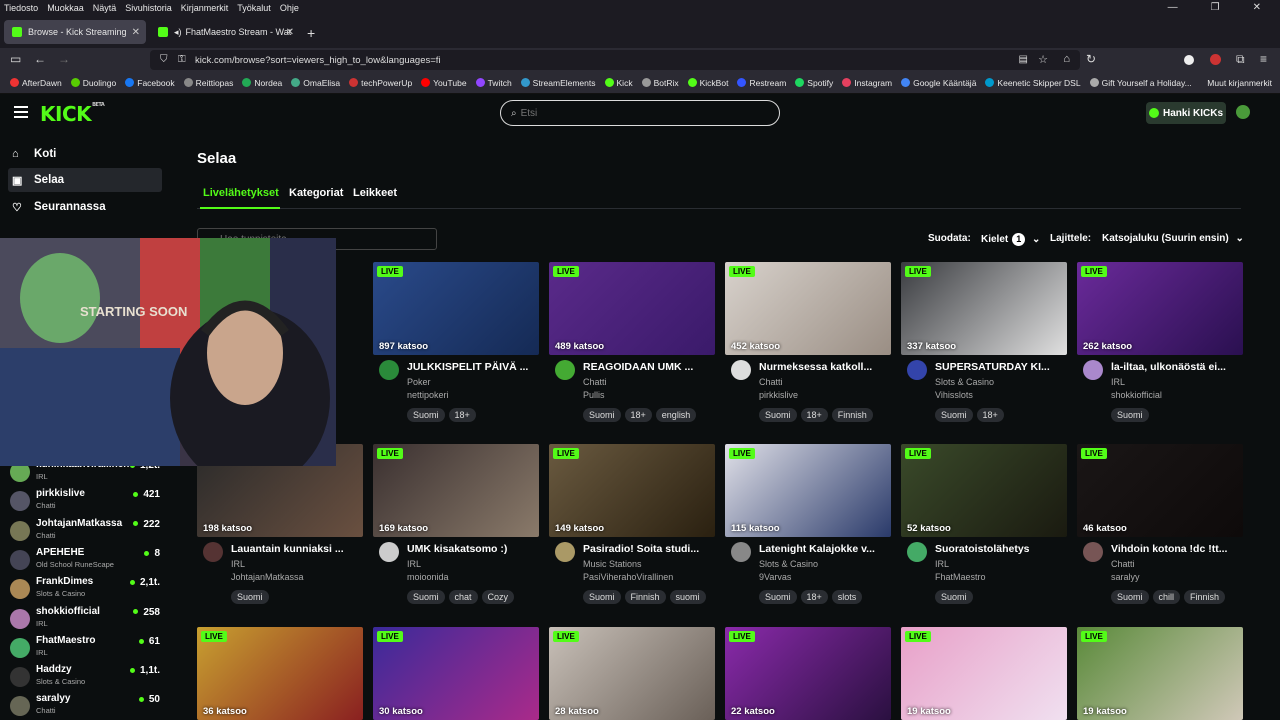 This screenshot has height=720, width=1280. What do you see at coordinates (380, 83) in the screenshot?
I see `bookmark-item: techPowerUp` at bounding box center [380, 83].